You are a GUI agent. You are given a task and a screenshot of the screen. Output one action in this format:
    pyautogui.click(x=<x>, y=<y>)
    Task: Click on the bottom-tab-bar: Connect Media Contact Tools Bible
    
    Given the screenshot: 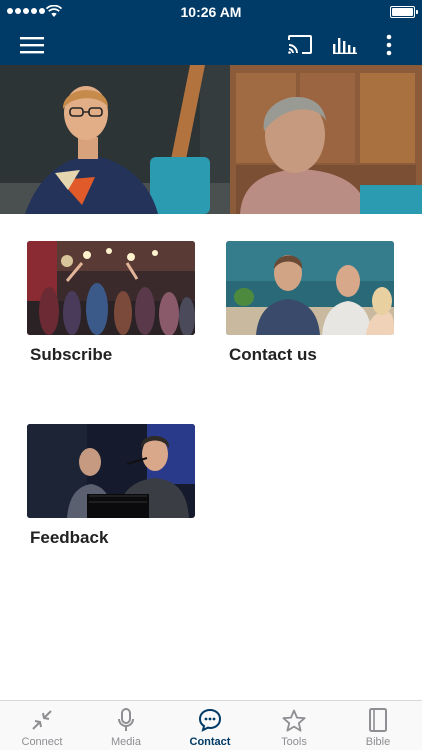 What is the action you would take?
    pyautogui.click(x=211, y=725)
    